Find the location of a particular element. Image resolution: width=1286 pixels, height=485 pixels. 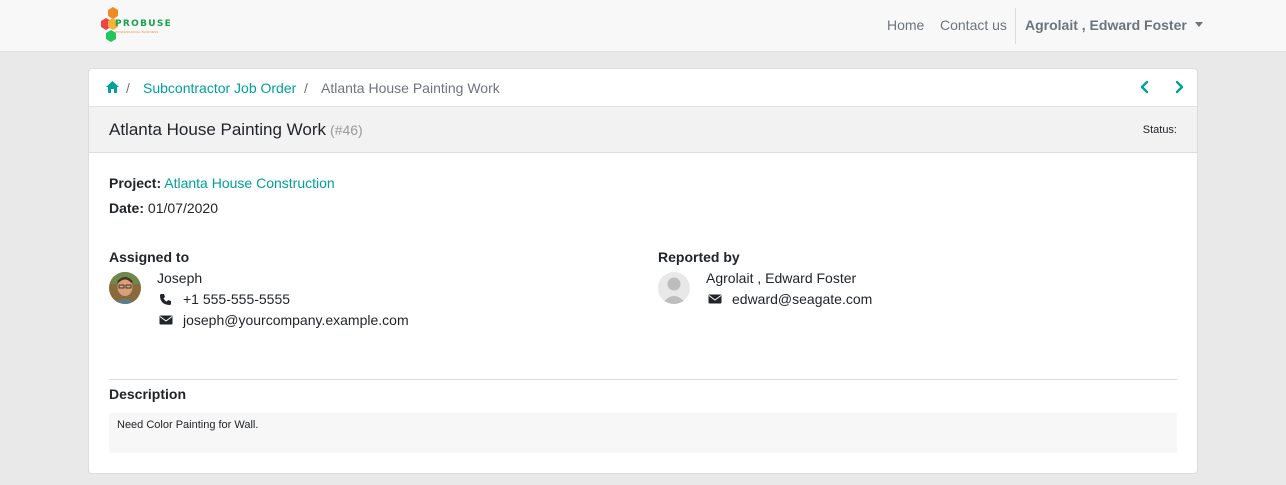

assigned-heading: Assigned to is located at coordinates (149, 257).